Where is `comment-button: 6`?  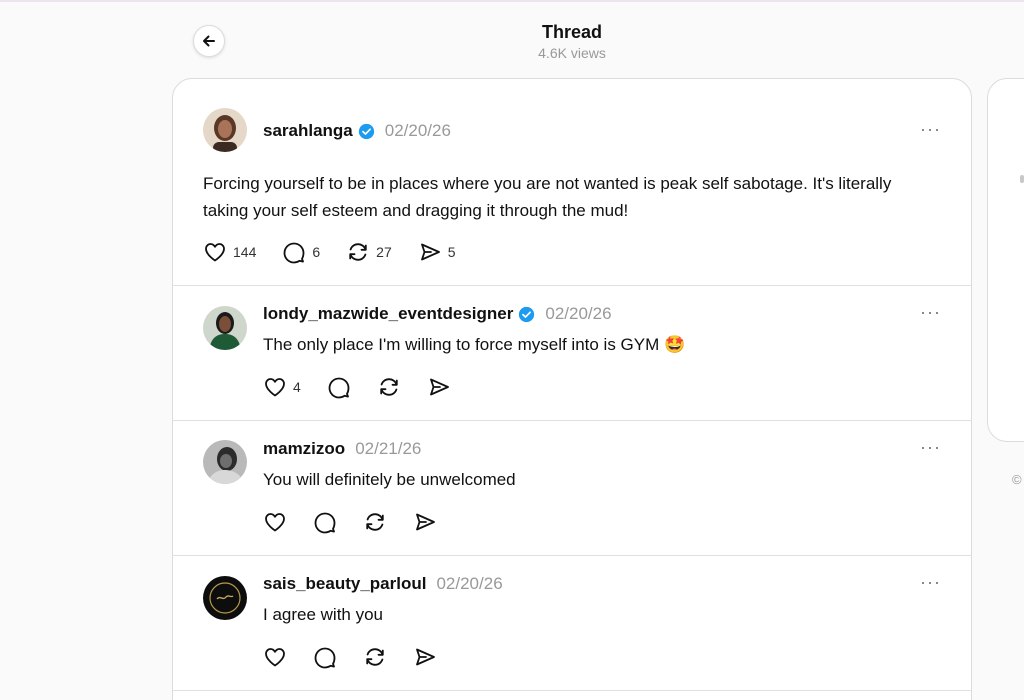
comment-button: 6 is located at coordinates (301, 252).